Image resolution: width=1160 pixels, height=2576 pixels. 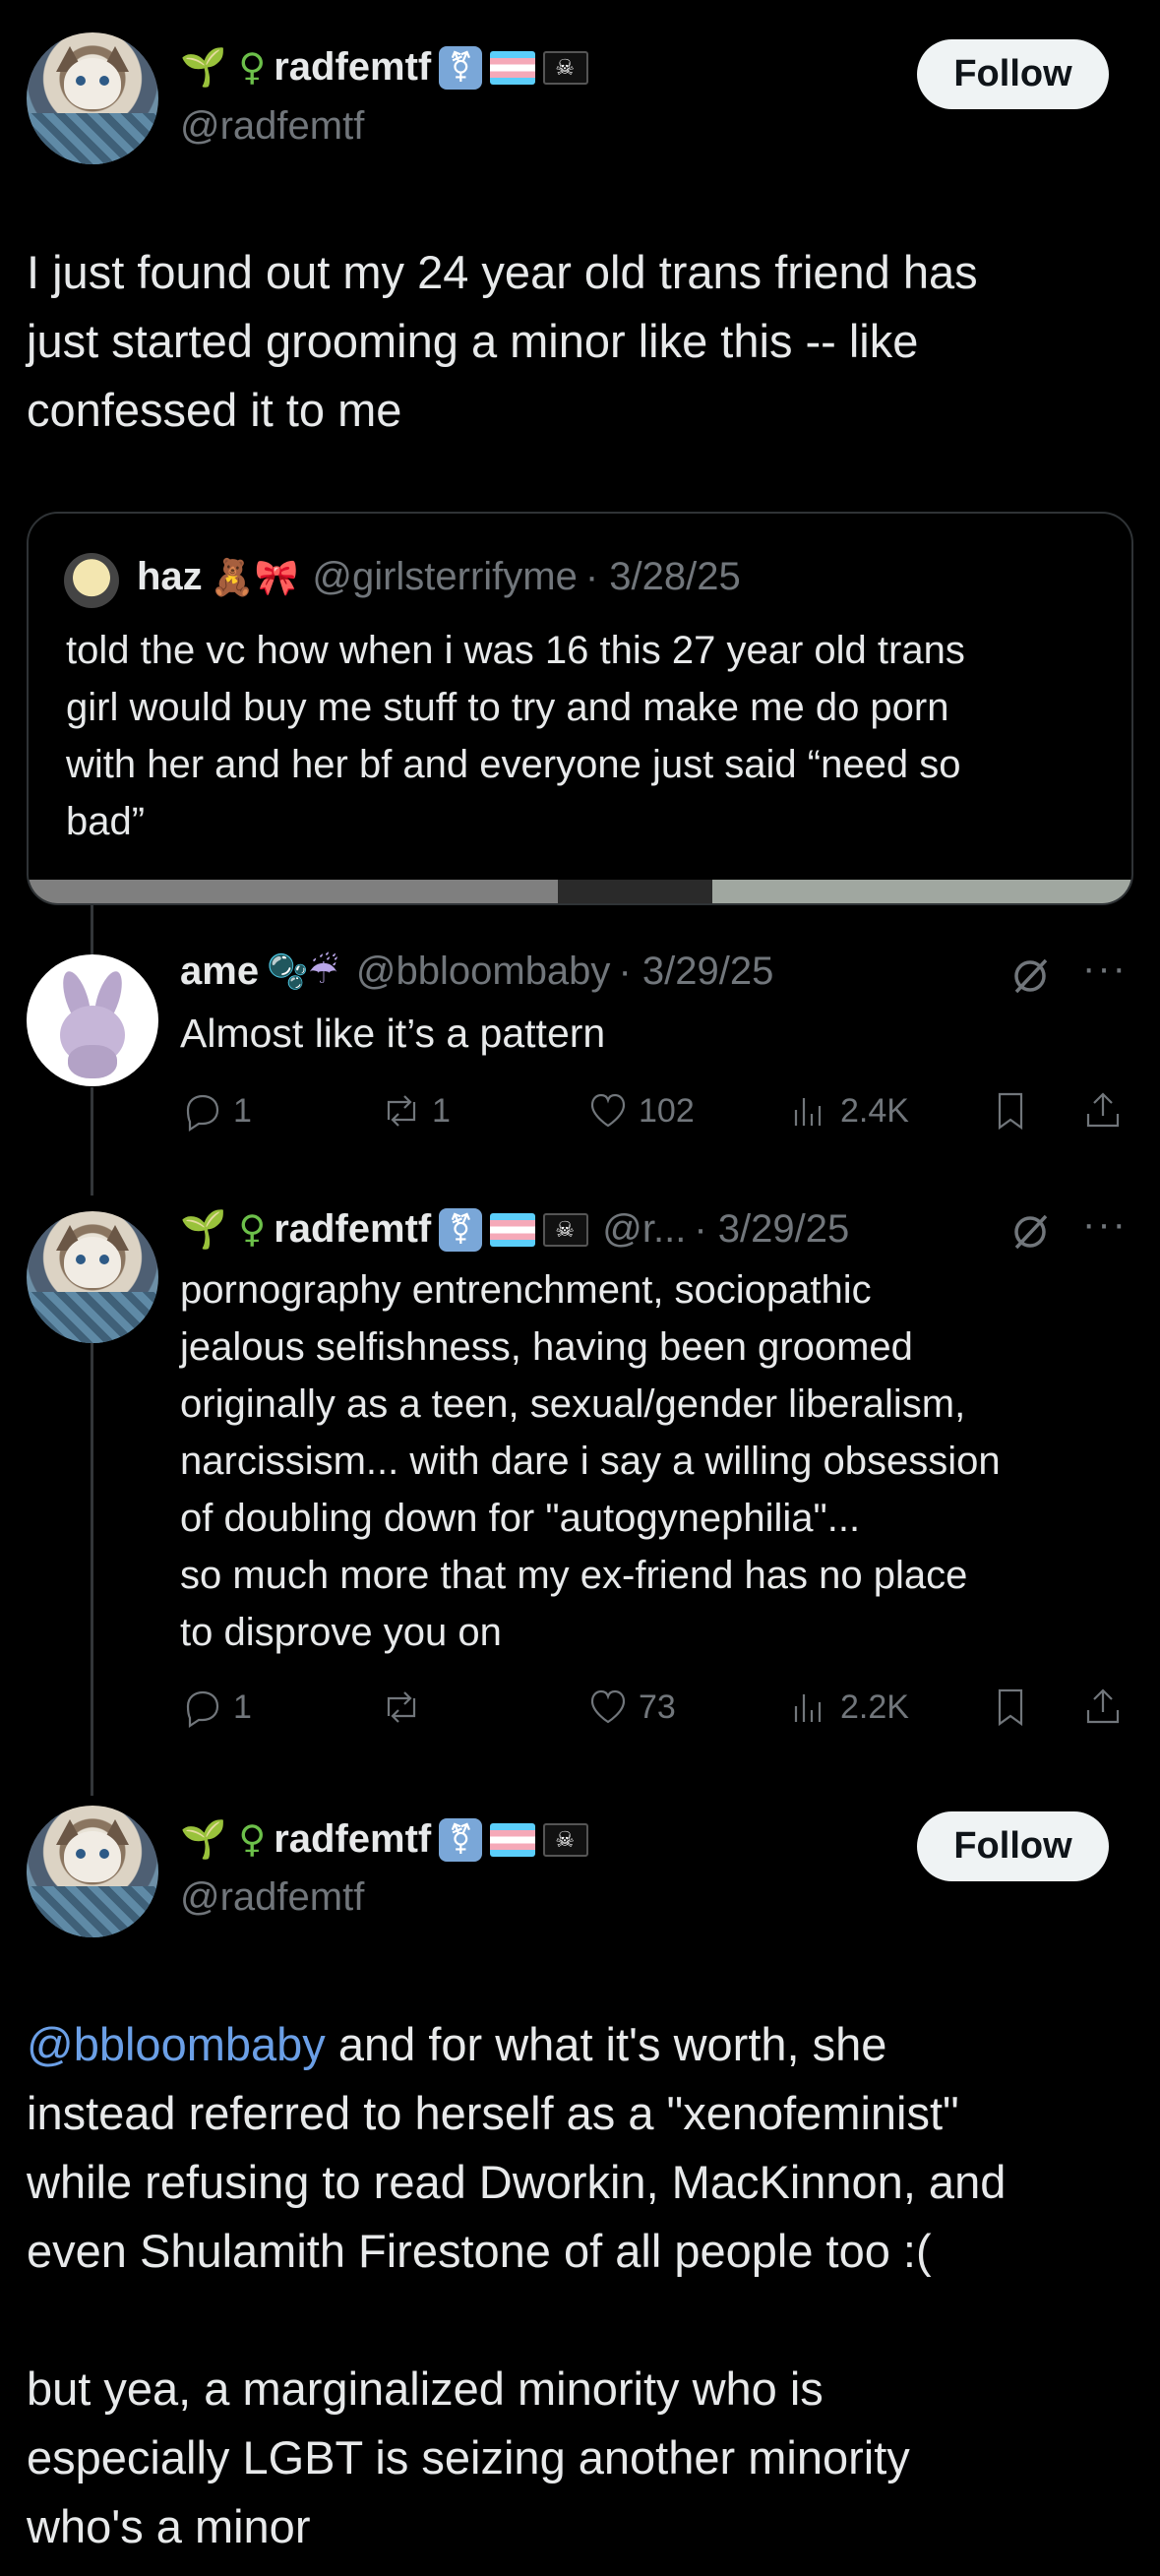 What do you see at coordinates (874, 1706) in the screenshot?
I see `views-count: 2.2K` at bounding box center [874, 1706].